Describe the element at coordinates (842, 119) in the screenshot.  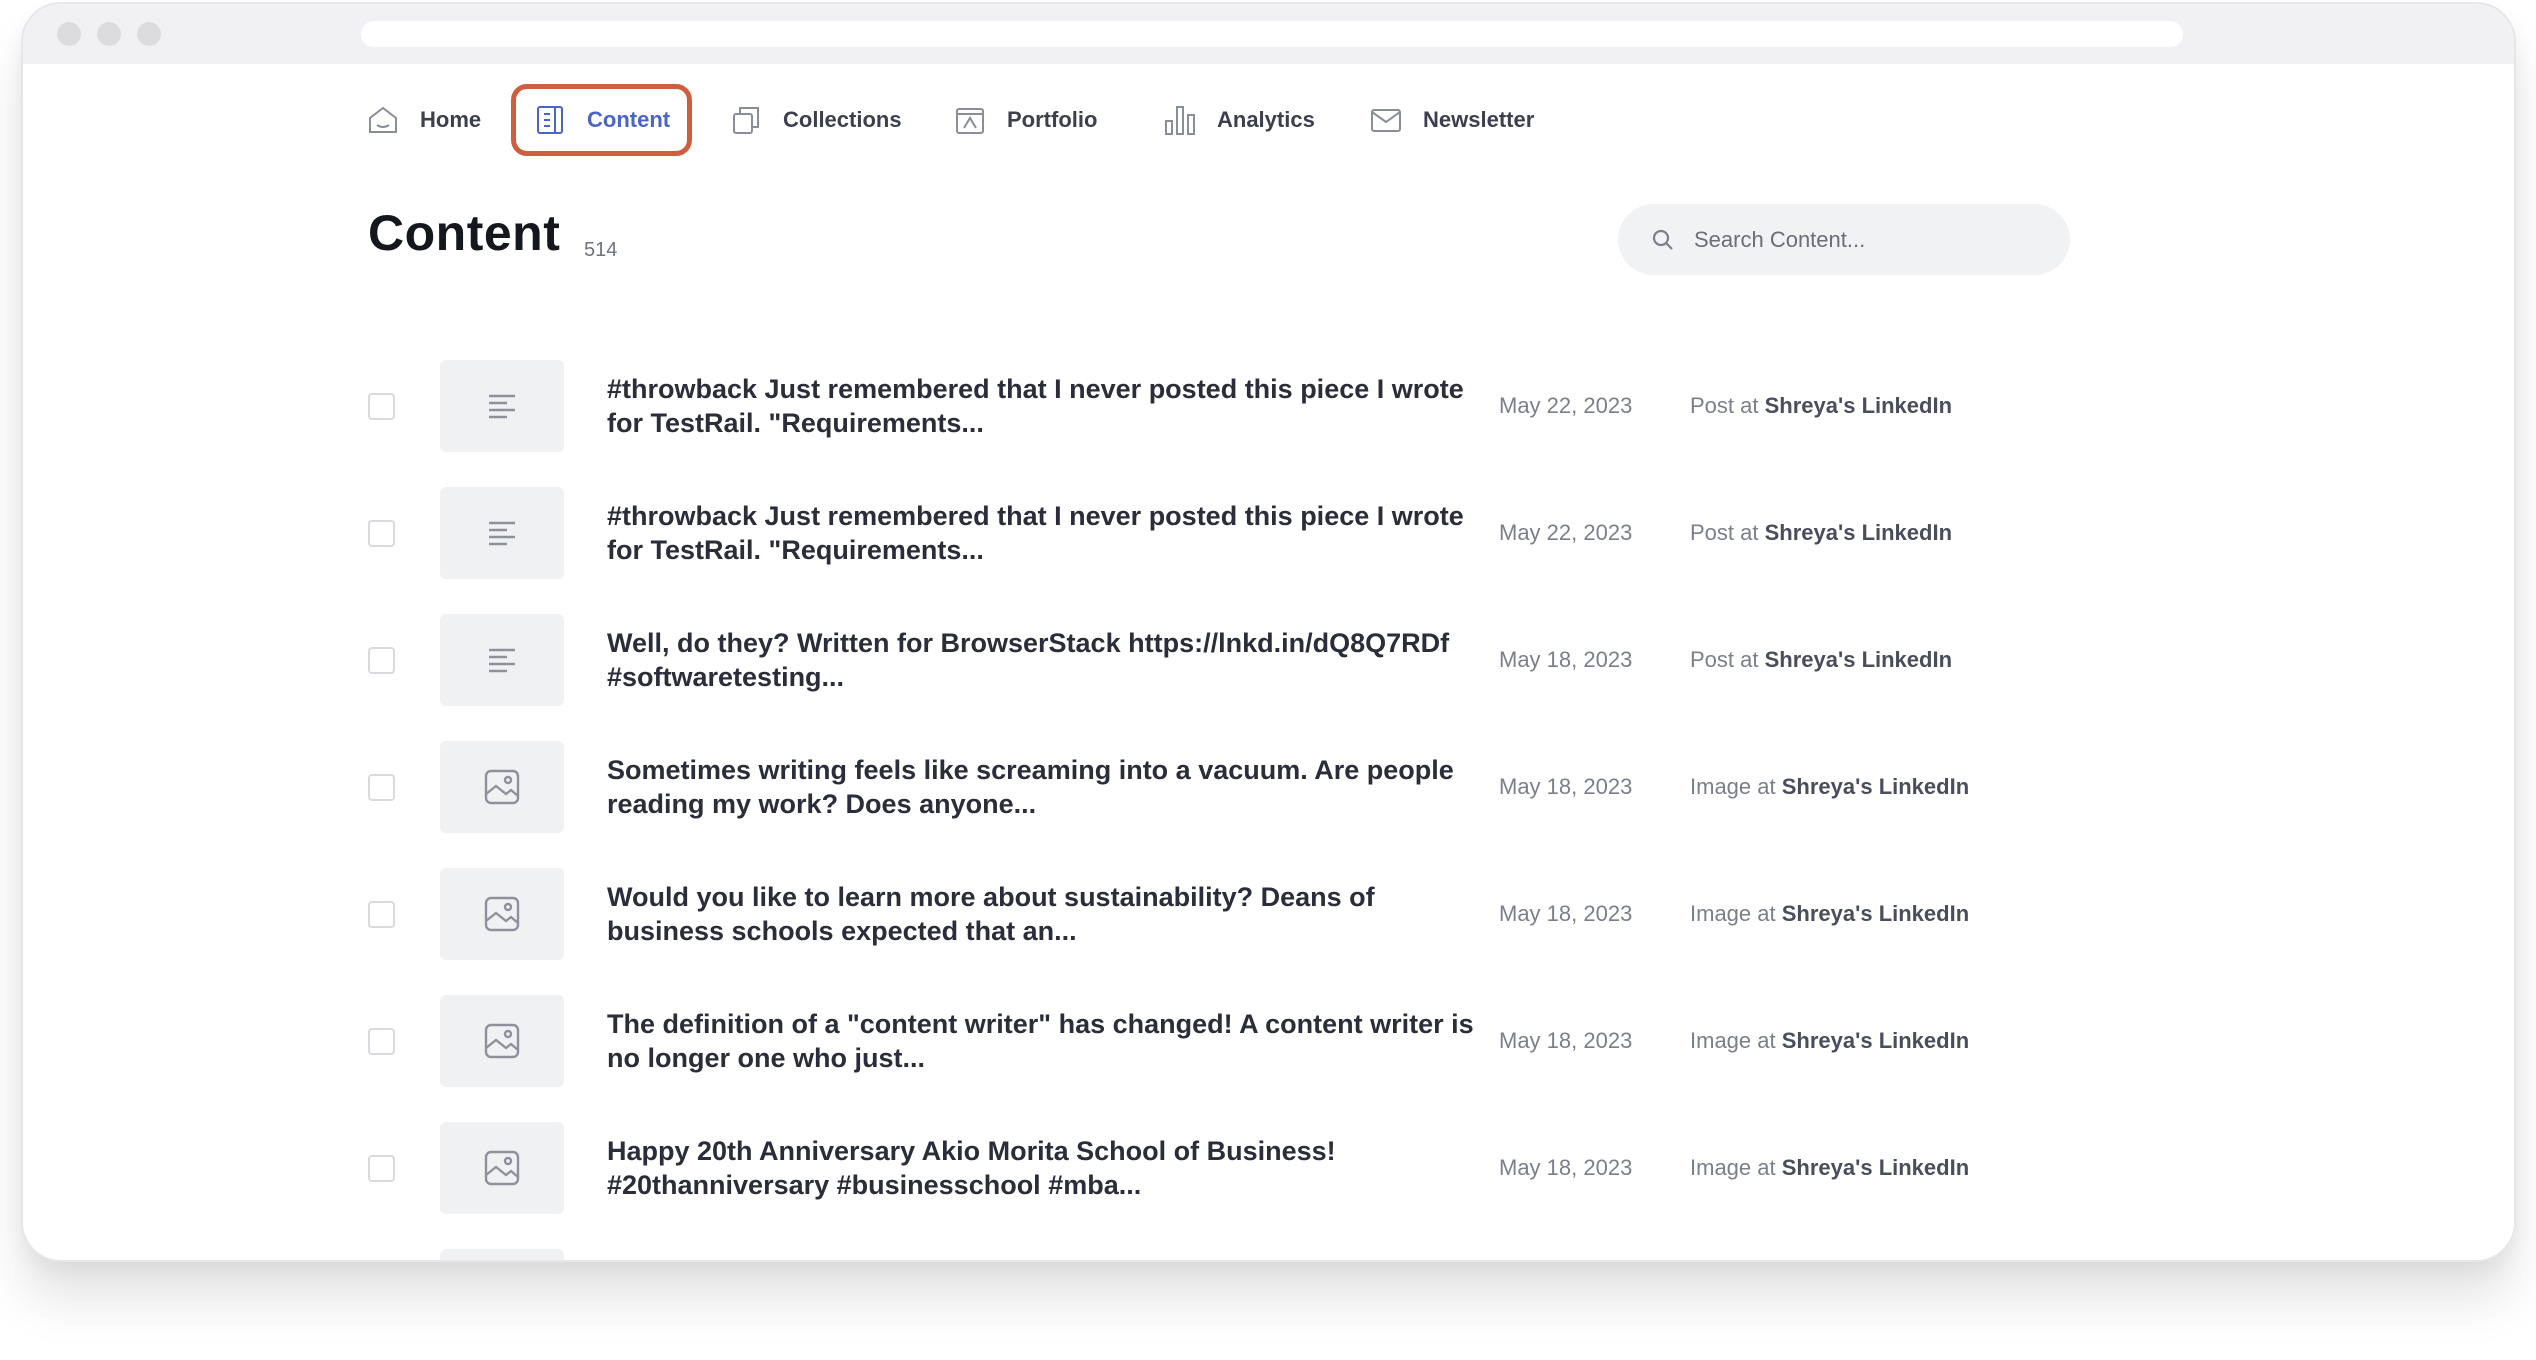
I see `nav-collections-label: Collections` at that location.